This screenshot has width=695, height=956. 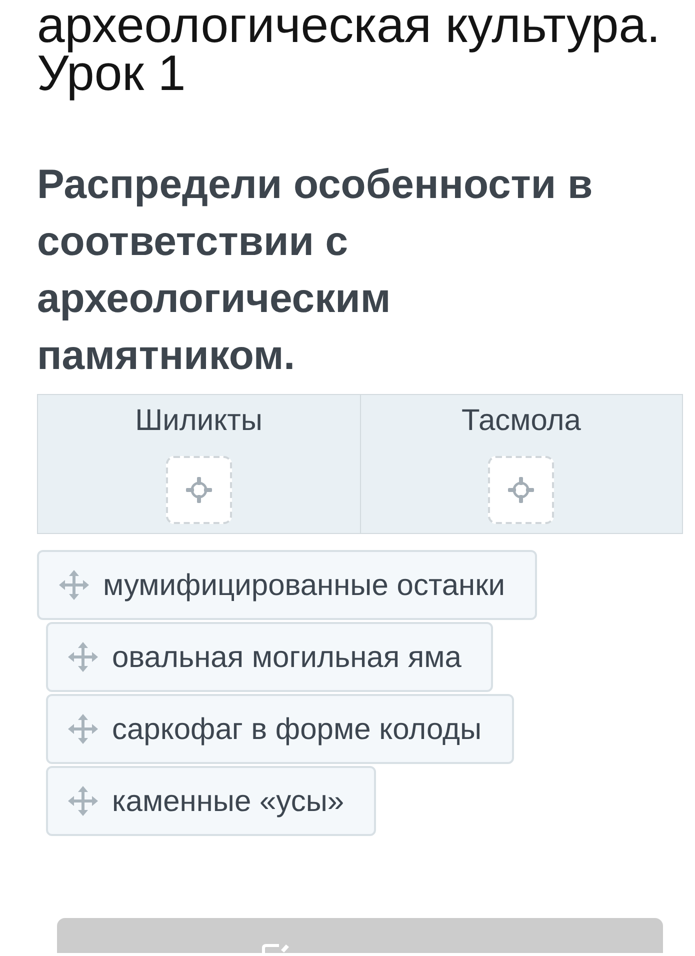 What do you see at coordinates (521, 421) in the screenshot?
I see `column-heading: Тасмола` at bounding box center [521, 421].